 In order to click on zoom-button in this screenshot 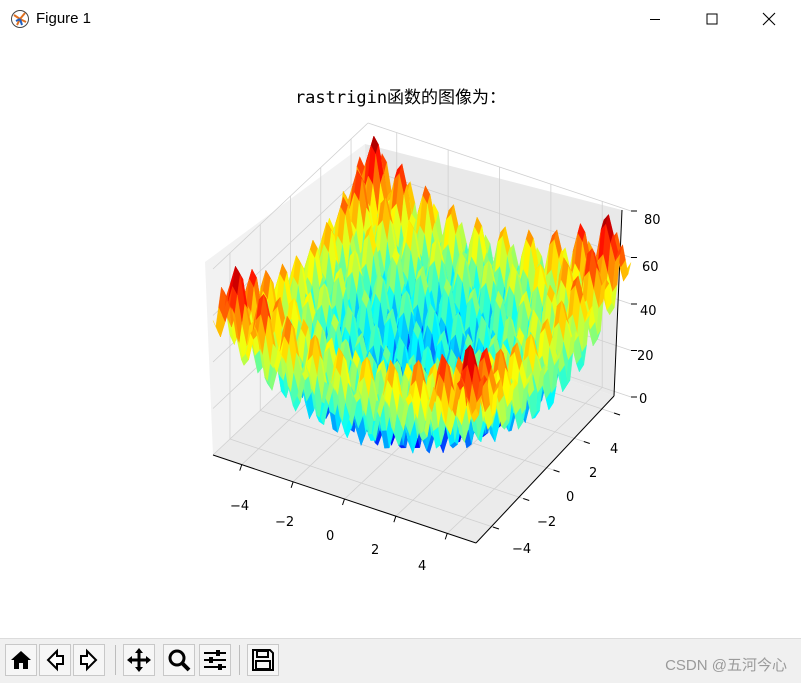, I will do `click(179, 660)`.